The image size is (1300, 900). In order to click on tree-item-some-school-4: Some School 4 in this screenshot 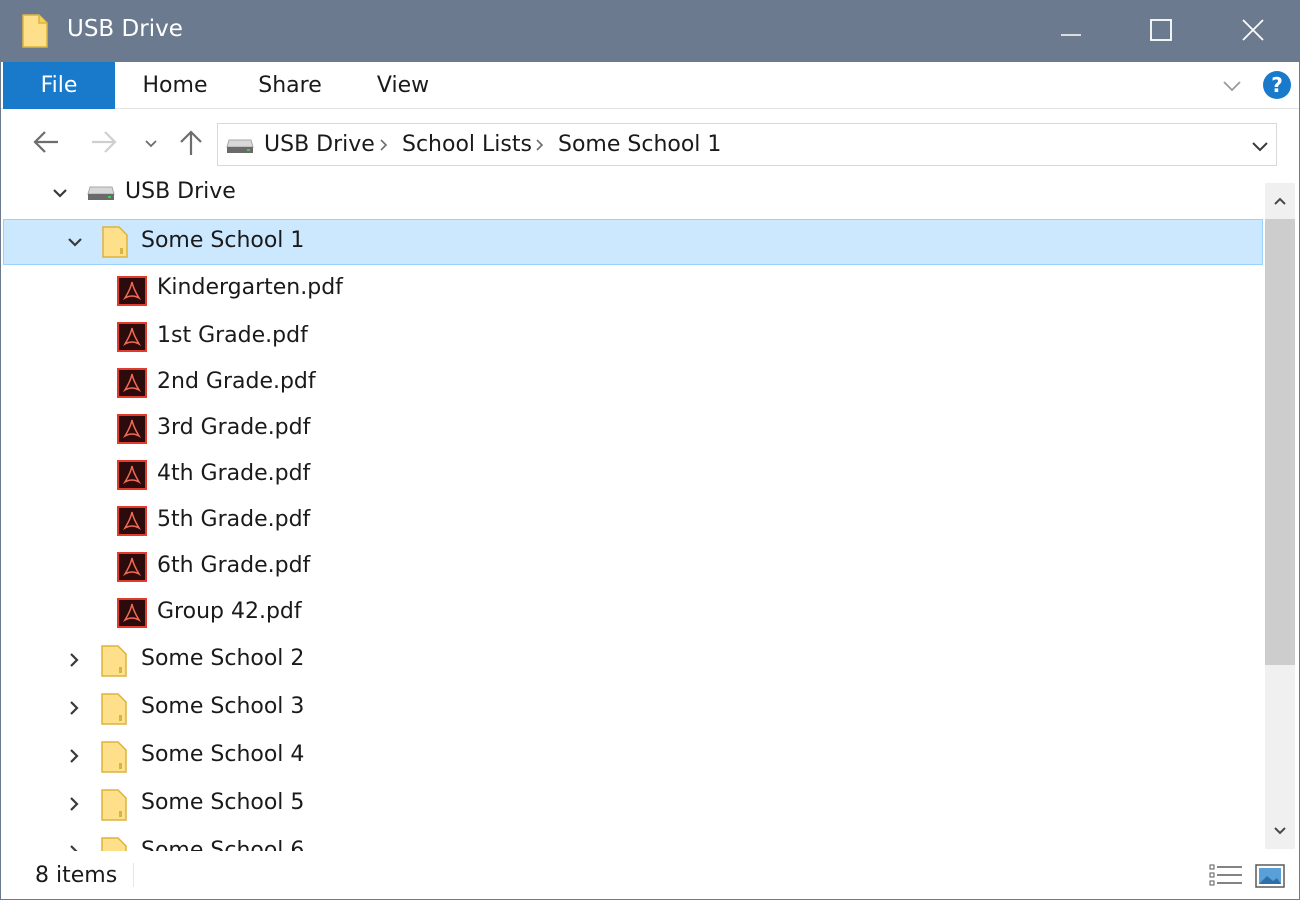, I will do `click(633, 757)`.